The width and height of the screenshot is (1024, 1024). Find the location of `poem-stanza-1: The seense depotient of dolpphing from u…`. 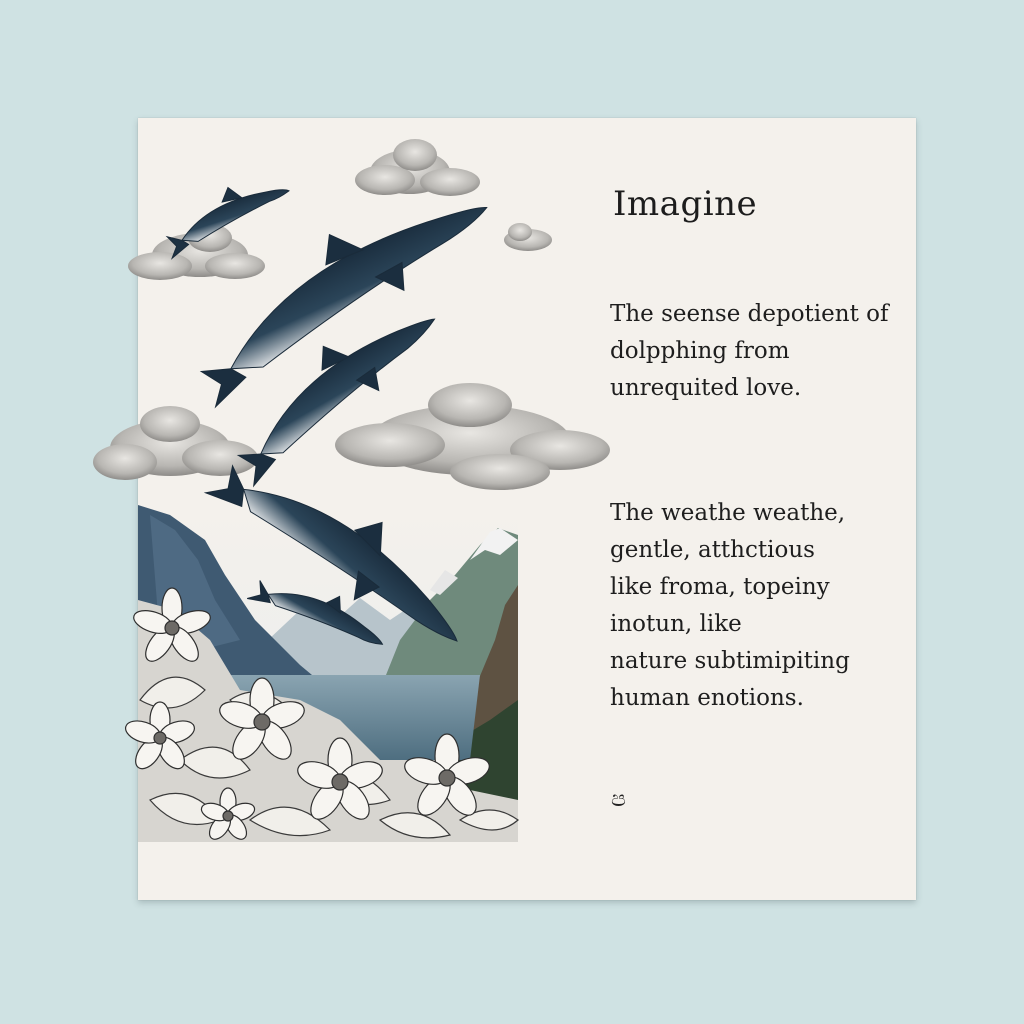

poem-stanza-1: The seense depotient of dolpphing from u… is located at coordinates (749, 351).